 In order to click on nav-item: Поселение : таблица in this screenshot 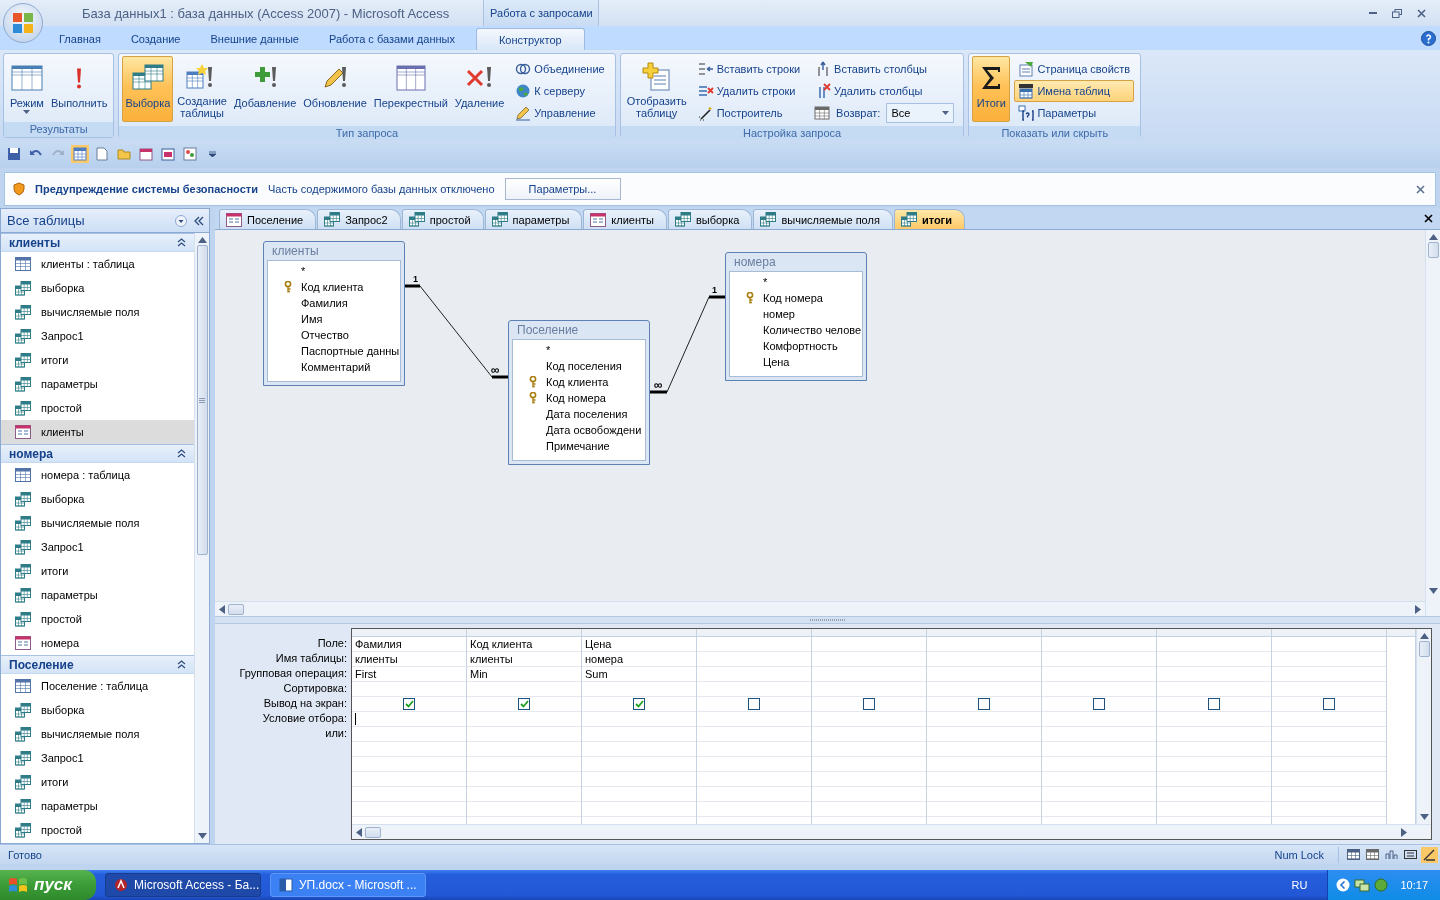, I will do `click(97, 686)`.